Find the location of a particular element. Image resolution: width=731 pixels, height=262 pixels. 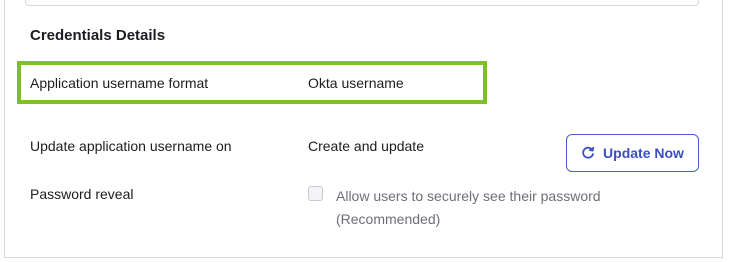

username-format-value: Okta username is located at coordinates (356, 83).